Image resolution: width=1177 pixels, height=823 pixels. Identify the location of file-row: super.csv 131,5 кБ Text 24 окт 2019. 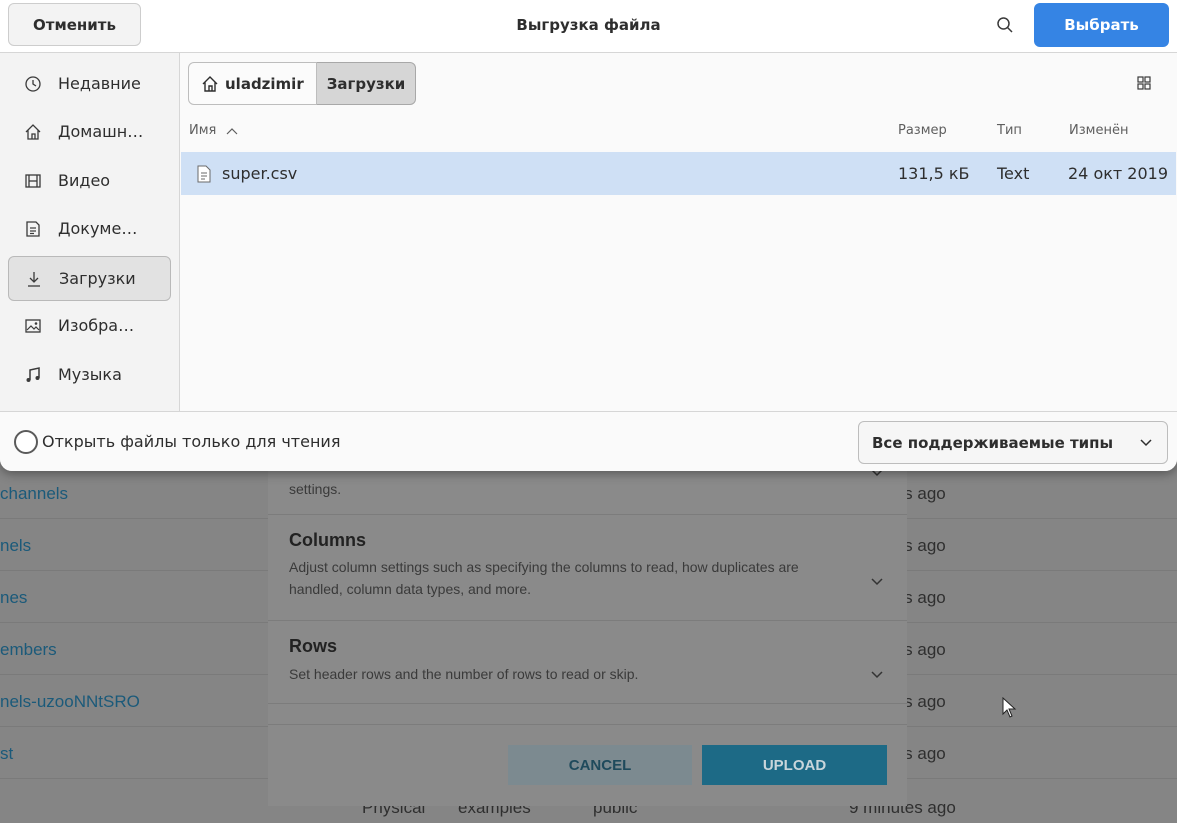
(678, 173).